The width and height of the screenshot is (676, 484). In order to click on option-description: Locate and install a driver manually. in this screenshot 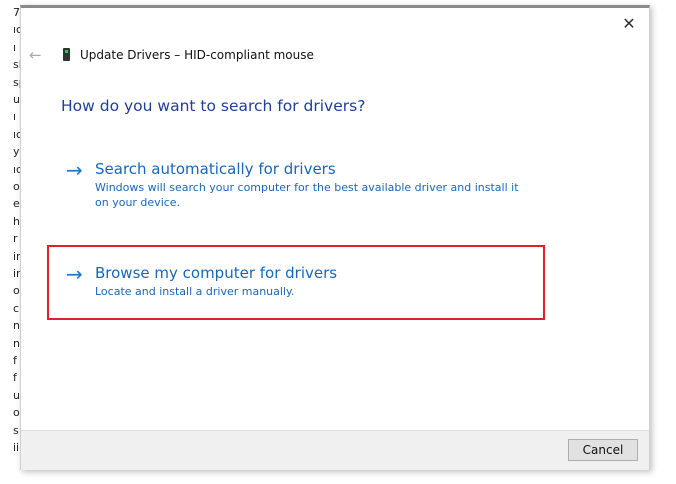, I will do `click(195, 291)`.